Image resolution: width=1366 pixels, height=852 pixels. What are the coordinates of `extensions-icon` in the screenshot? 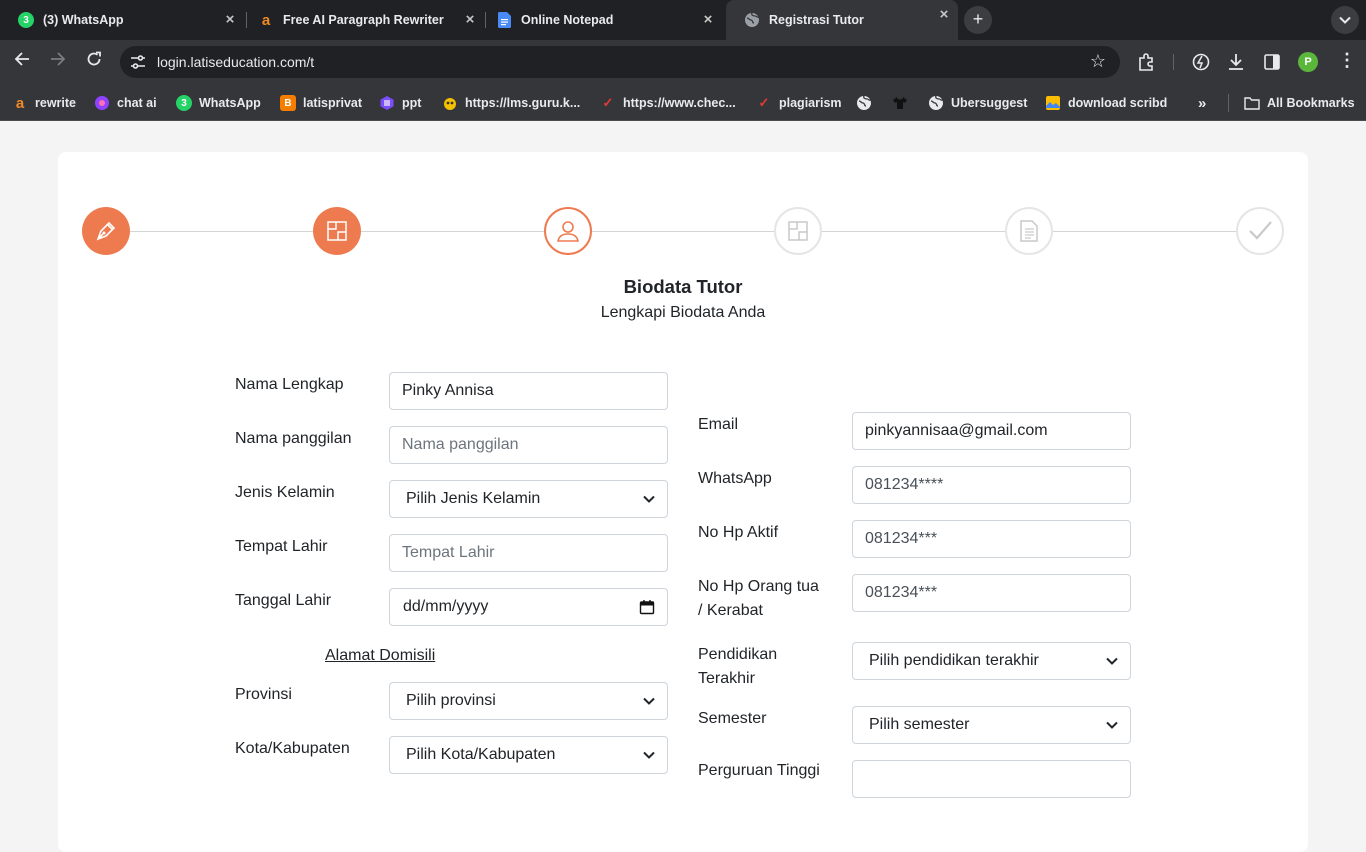 It's located at (1147, 62).